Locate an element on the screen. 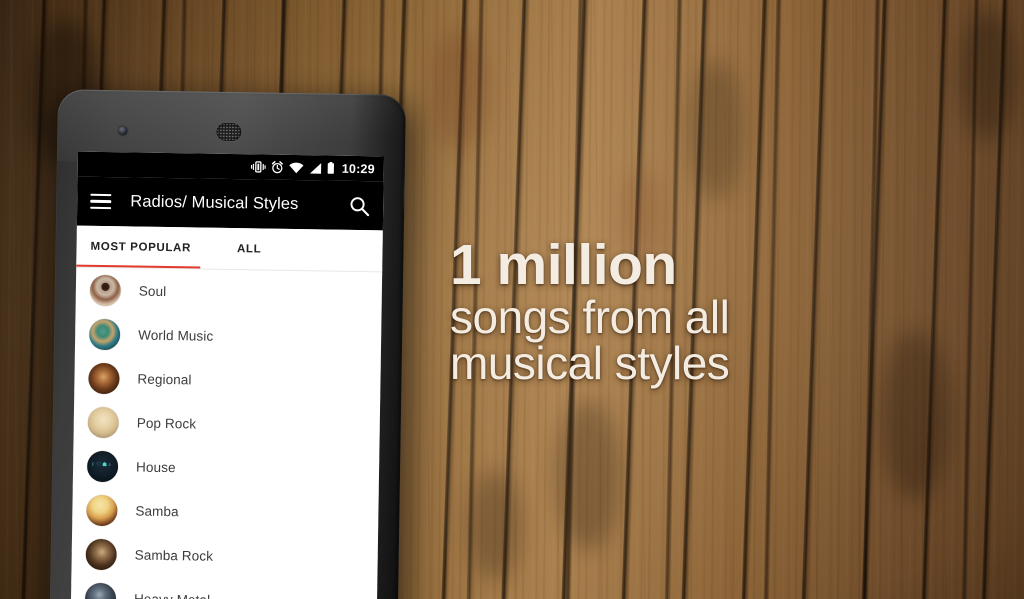 This screenshot has width=1024, height=599. pop-rock-thumbnail is located at coordinates (103, 422).